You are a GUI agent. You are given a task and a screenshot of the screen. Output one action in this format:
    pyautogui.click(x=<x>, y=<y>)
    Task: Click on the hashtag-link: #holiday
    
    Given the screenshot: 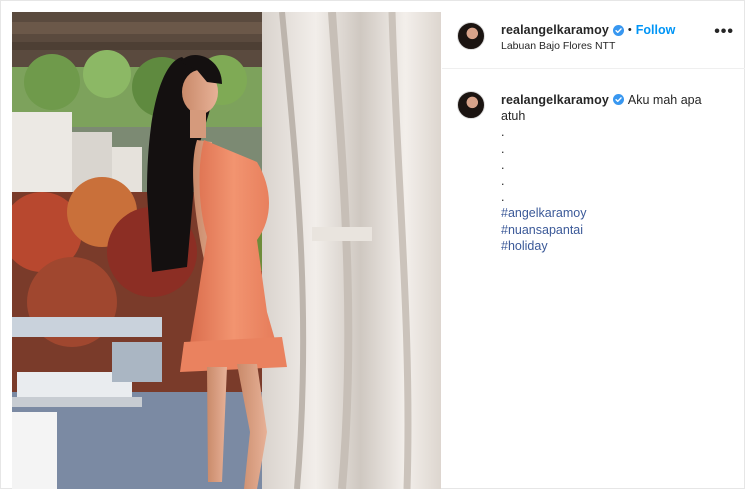 What is the action you would take?
    pyautogui.click(x=618, y=246)
    